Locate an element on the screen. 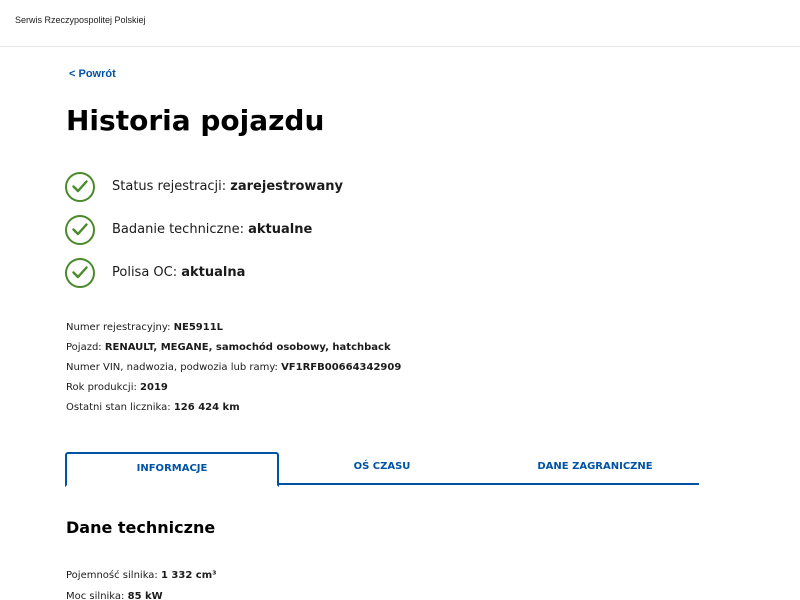 This screenshot has height=600, width=800. status-value: zarejestrowany is located at coordinates (286, 186).